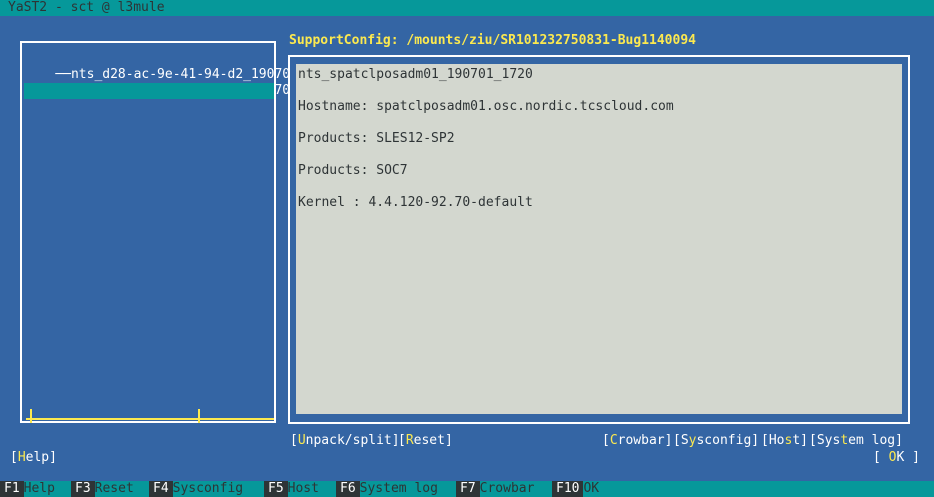 This screenshot has height=497, width=934. Describe the element at coordinates (844, 440) in the screenshot. I see `hotkey: t` at that location.